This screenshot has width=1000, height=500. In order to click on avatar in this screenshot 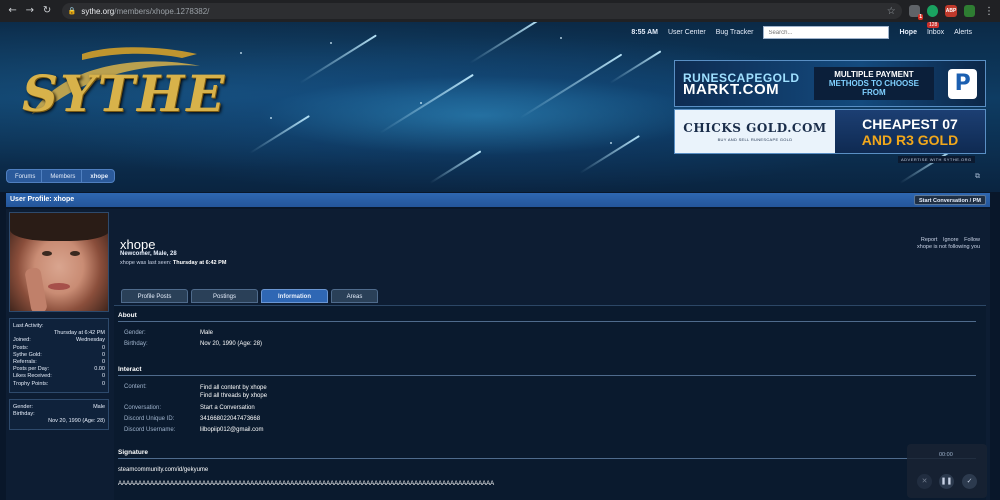, I will do `click(59, 262)`.